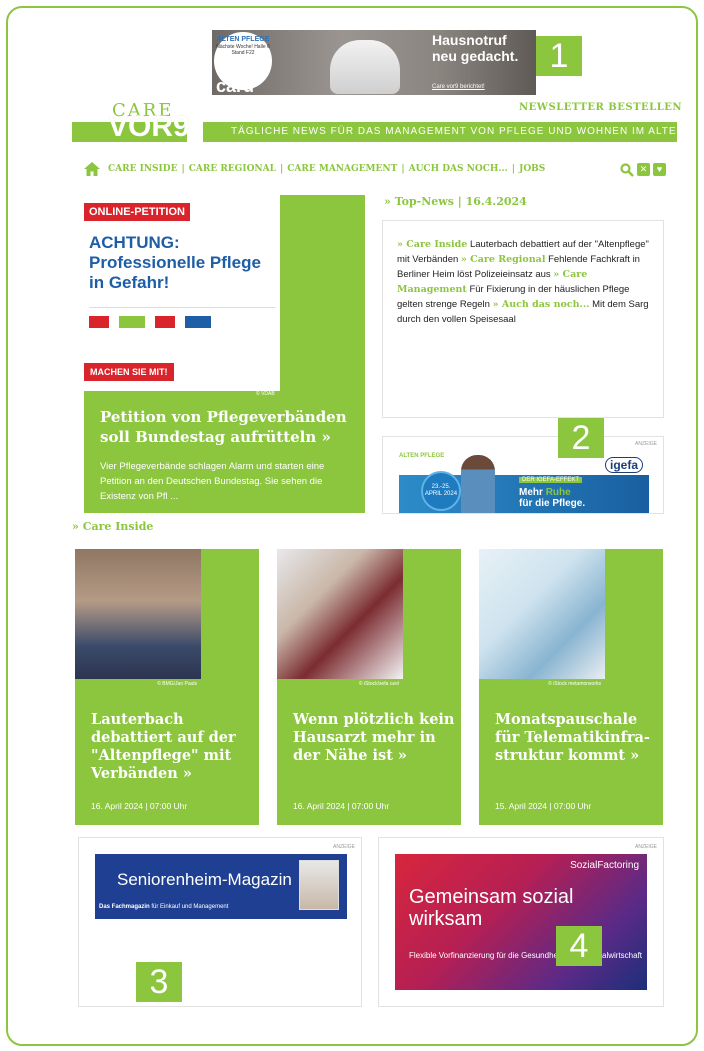 The image size is (704, 1051). I want to click on twitter-icon: ♥, so click(659, 169).